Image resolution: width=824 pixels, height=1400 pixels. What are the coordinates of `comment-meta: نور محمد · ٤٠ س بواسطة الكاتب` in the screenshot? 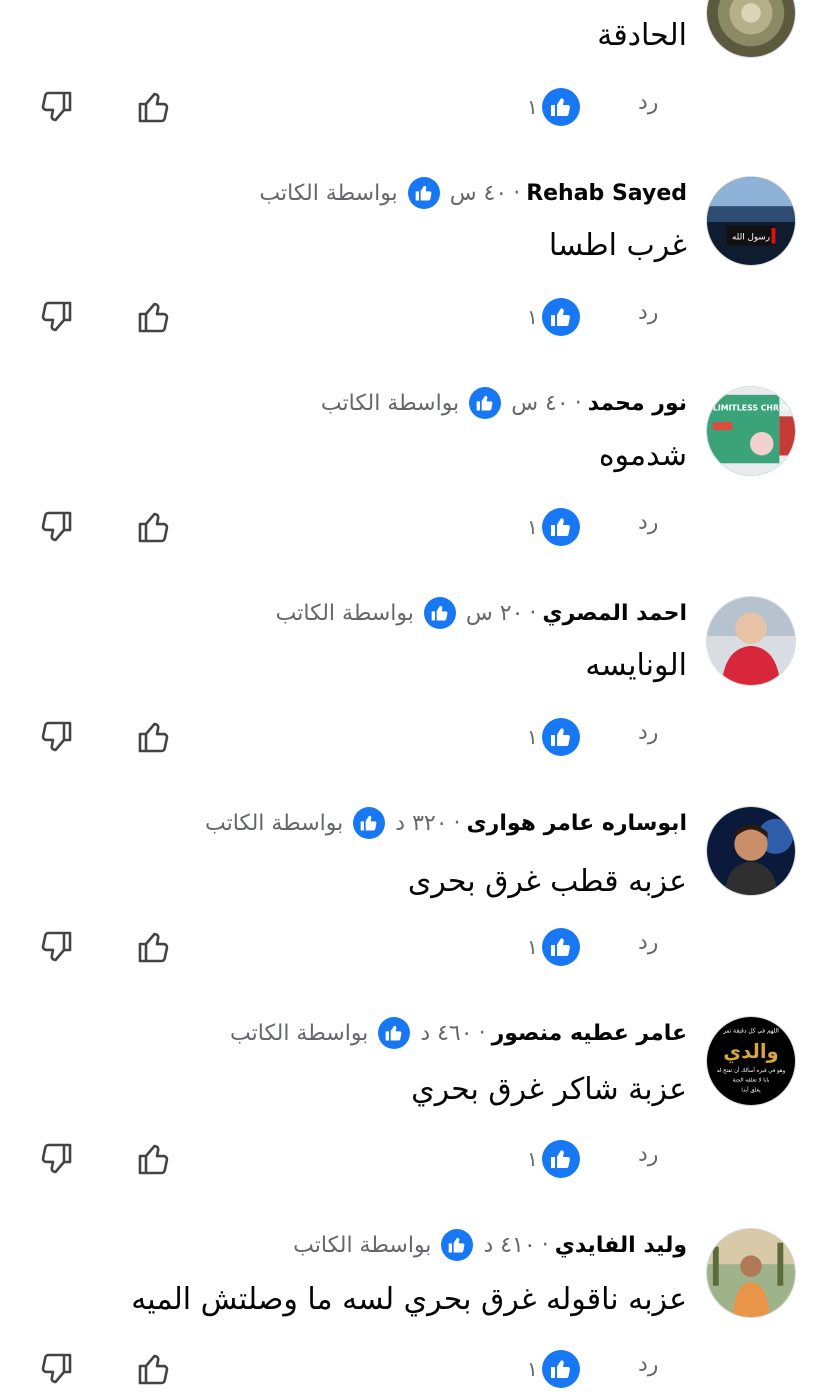 It's located at (504, 403).